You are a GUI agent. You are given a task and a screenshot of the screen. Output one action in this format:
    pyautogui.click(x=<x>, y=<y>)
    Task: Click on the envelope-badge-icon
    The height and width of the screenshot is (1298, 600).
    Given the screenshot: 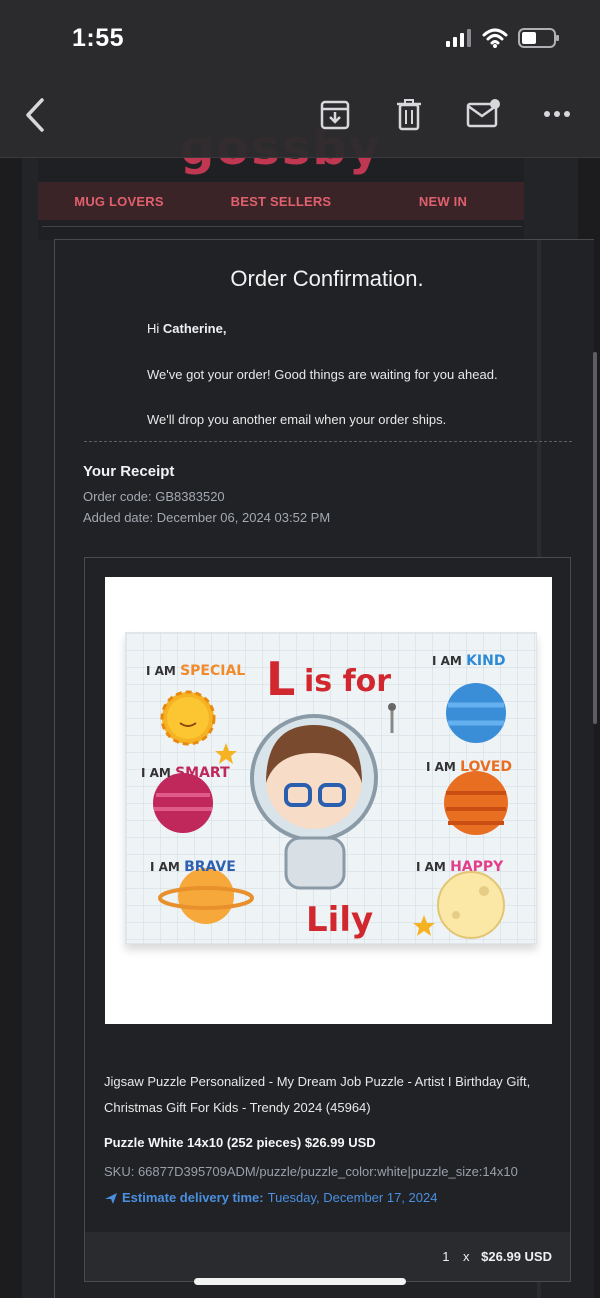 What is the action you would take?
    pyautogui.click(x=484, y=113)
    